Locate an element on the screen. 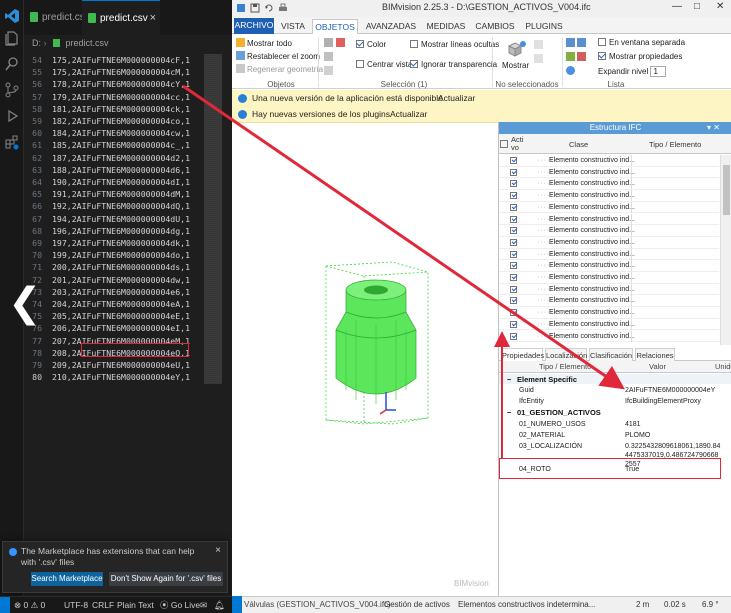 The image size is (731, 613). hide-tool-icon is located at coordinates (329, 71).